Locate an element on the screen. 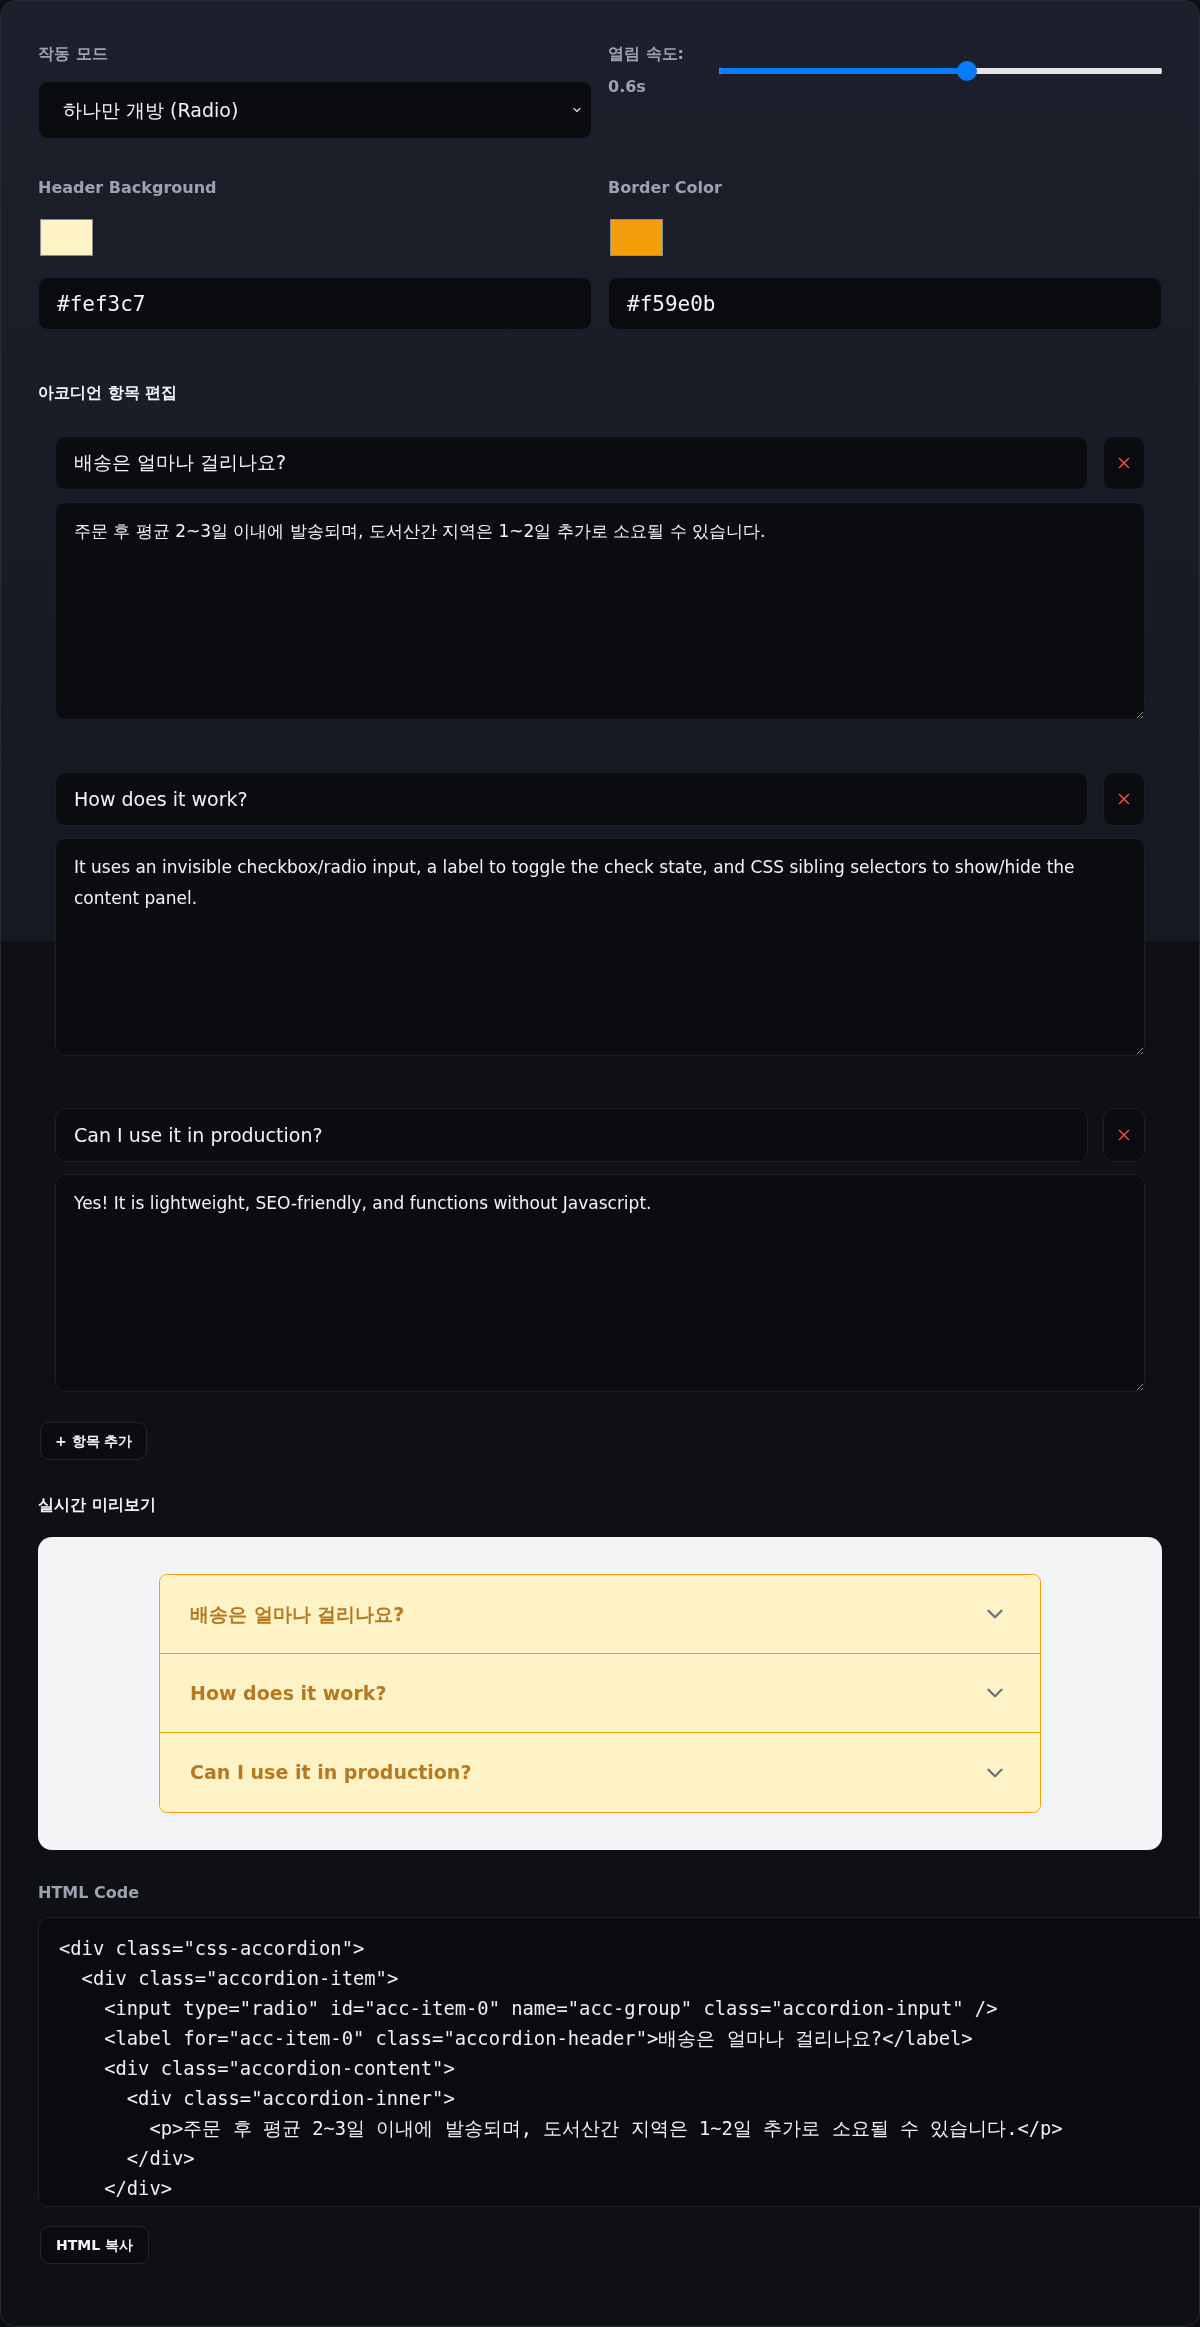 Image resolution: width=1200 pixels, height=2327 pixels. question-field: How does it work? is located at coordinates (571, 799).